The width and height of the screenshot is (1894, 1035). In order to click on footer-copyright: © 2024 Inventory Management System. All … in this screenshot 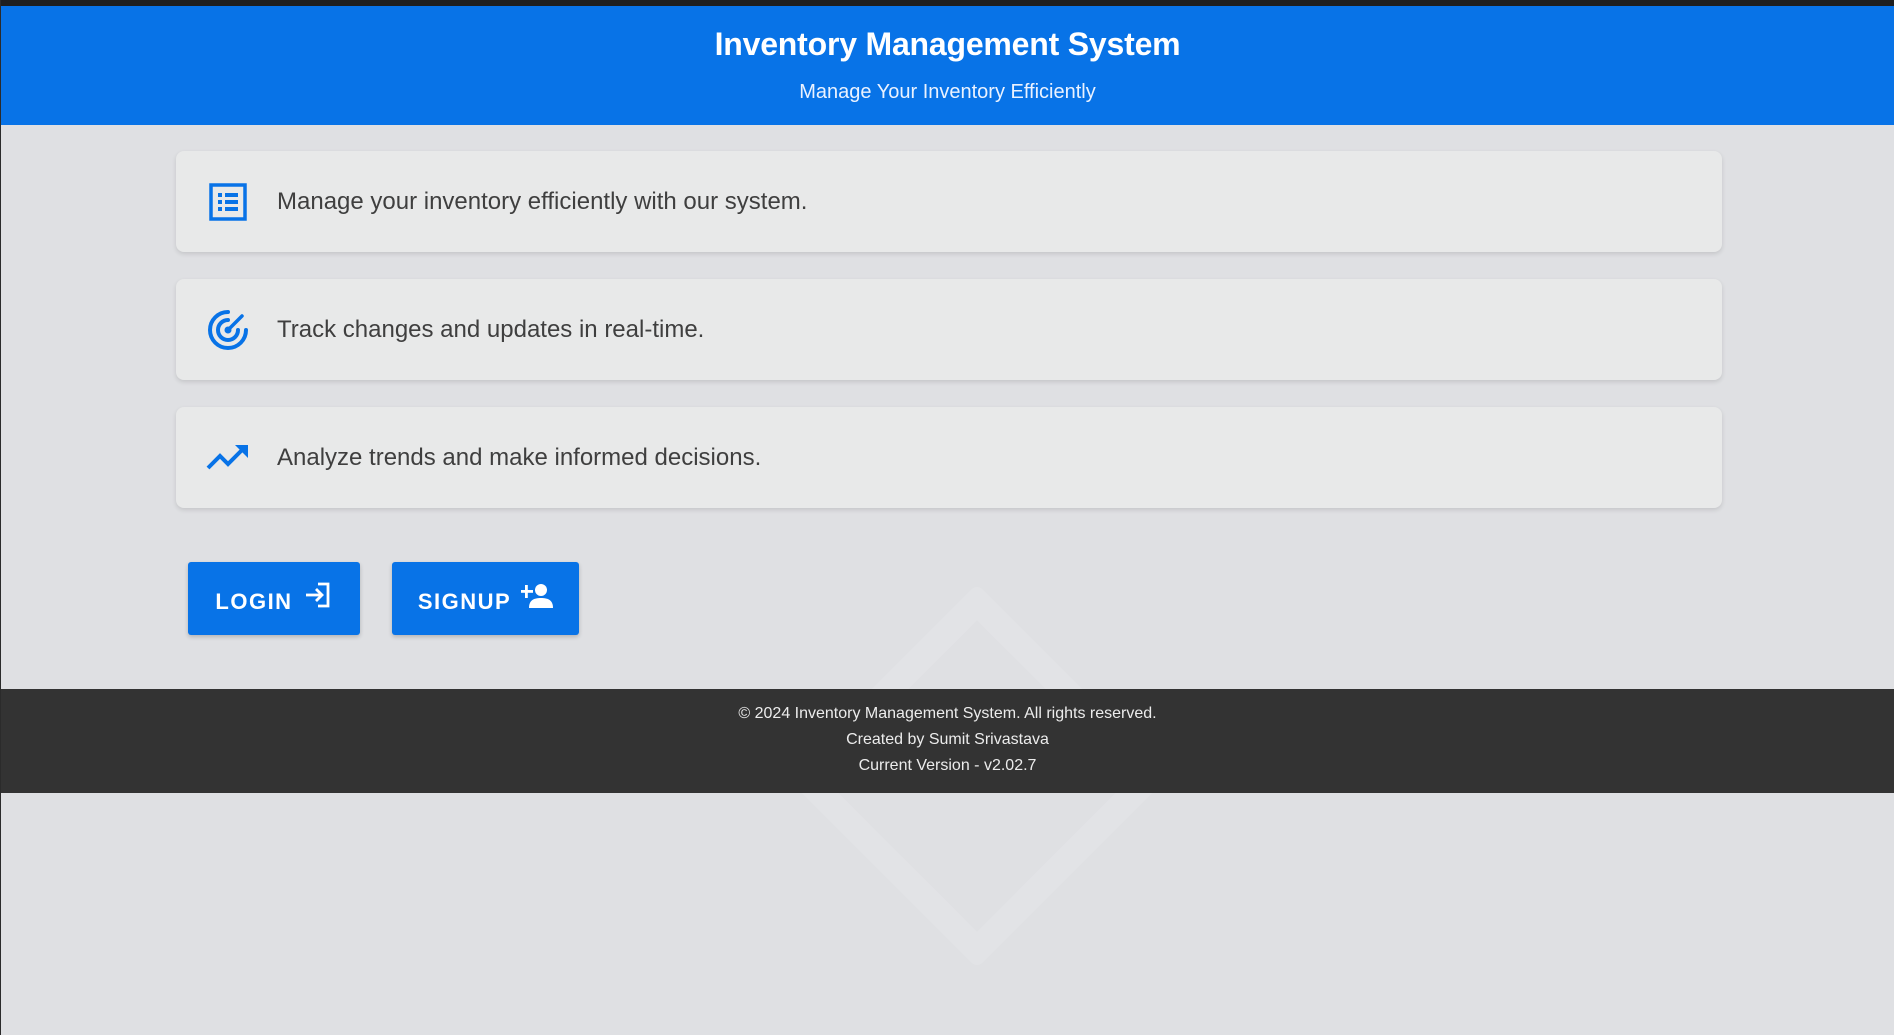, I will do `click(947, 713)`.